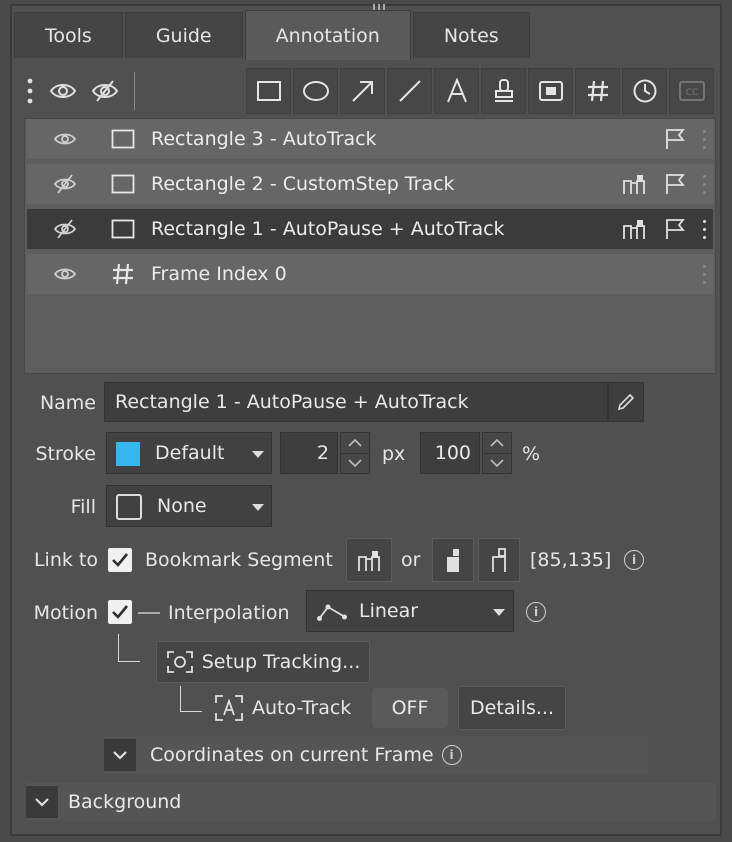  I want to click on line-icon, so click(409, 91).